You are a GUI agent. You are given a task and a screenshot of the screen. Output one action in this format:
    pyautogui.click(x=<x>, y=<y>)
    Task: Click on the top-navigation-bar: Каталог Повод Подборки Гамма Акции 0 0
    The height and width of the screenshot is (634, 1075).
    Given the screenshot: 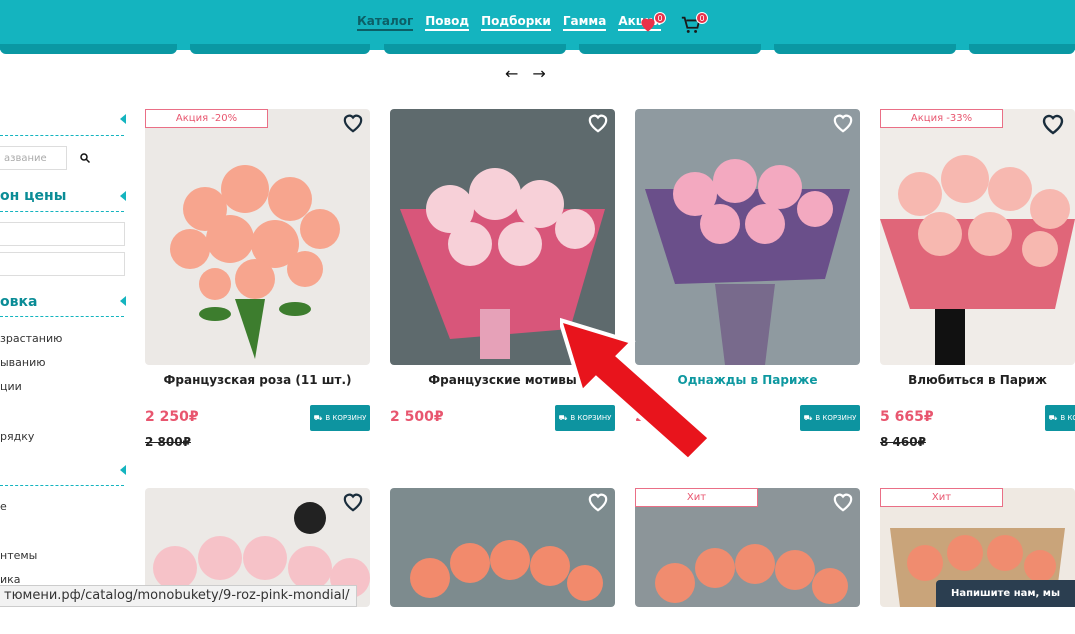 What is the action you would take?
    pyautogui.click(x=537, y=27)
    